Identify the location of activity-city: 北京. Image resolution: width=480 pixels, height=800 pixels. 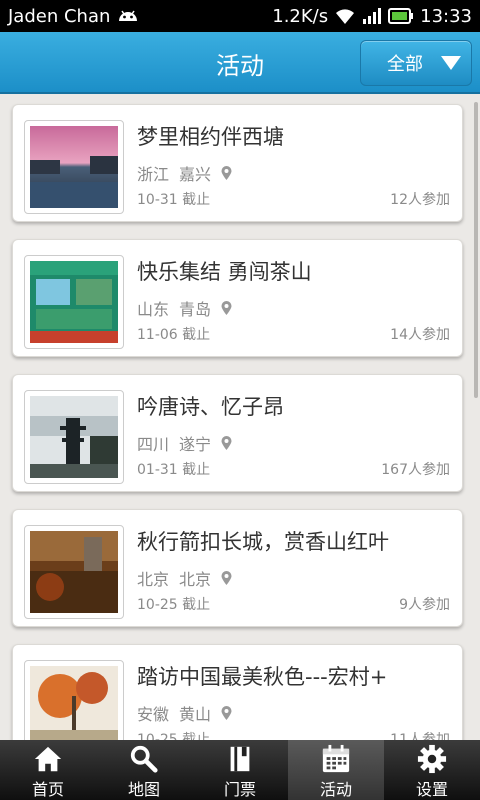
(195, 579).